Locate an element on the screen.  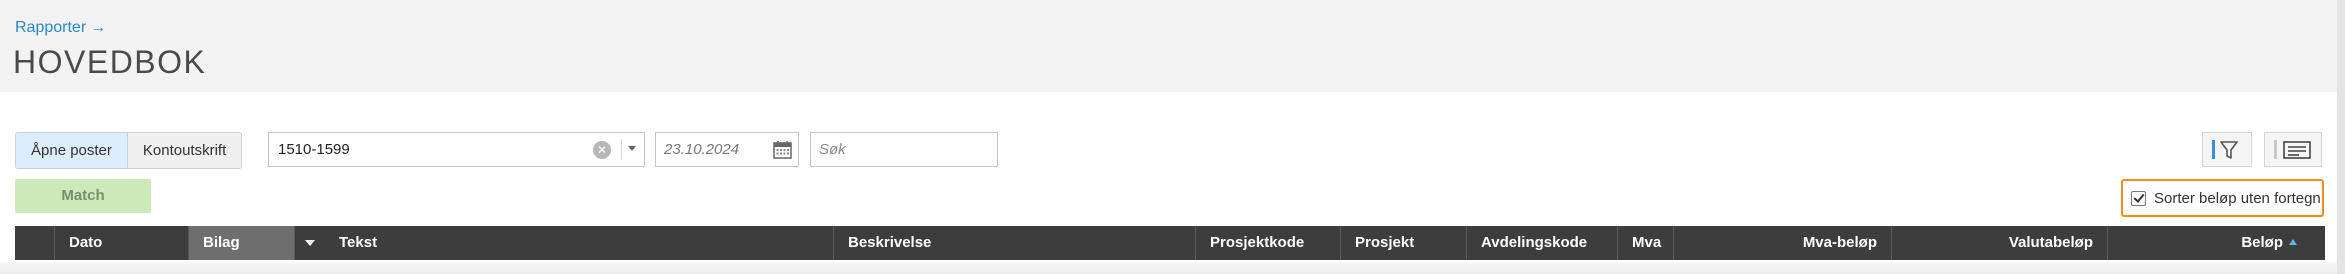
col-currency-amount: Valutabeløp is located at coordinates (2000, 243).